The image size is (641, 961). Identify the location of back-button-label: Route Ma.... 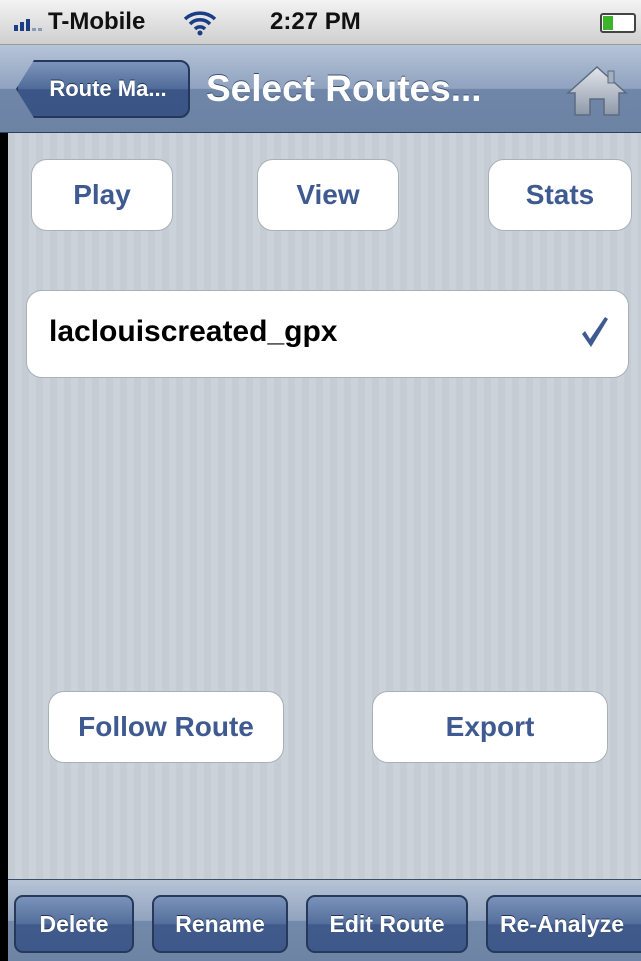
(108, 88).